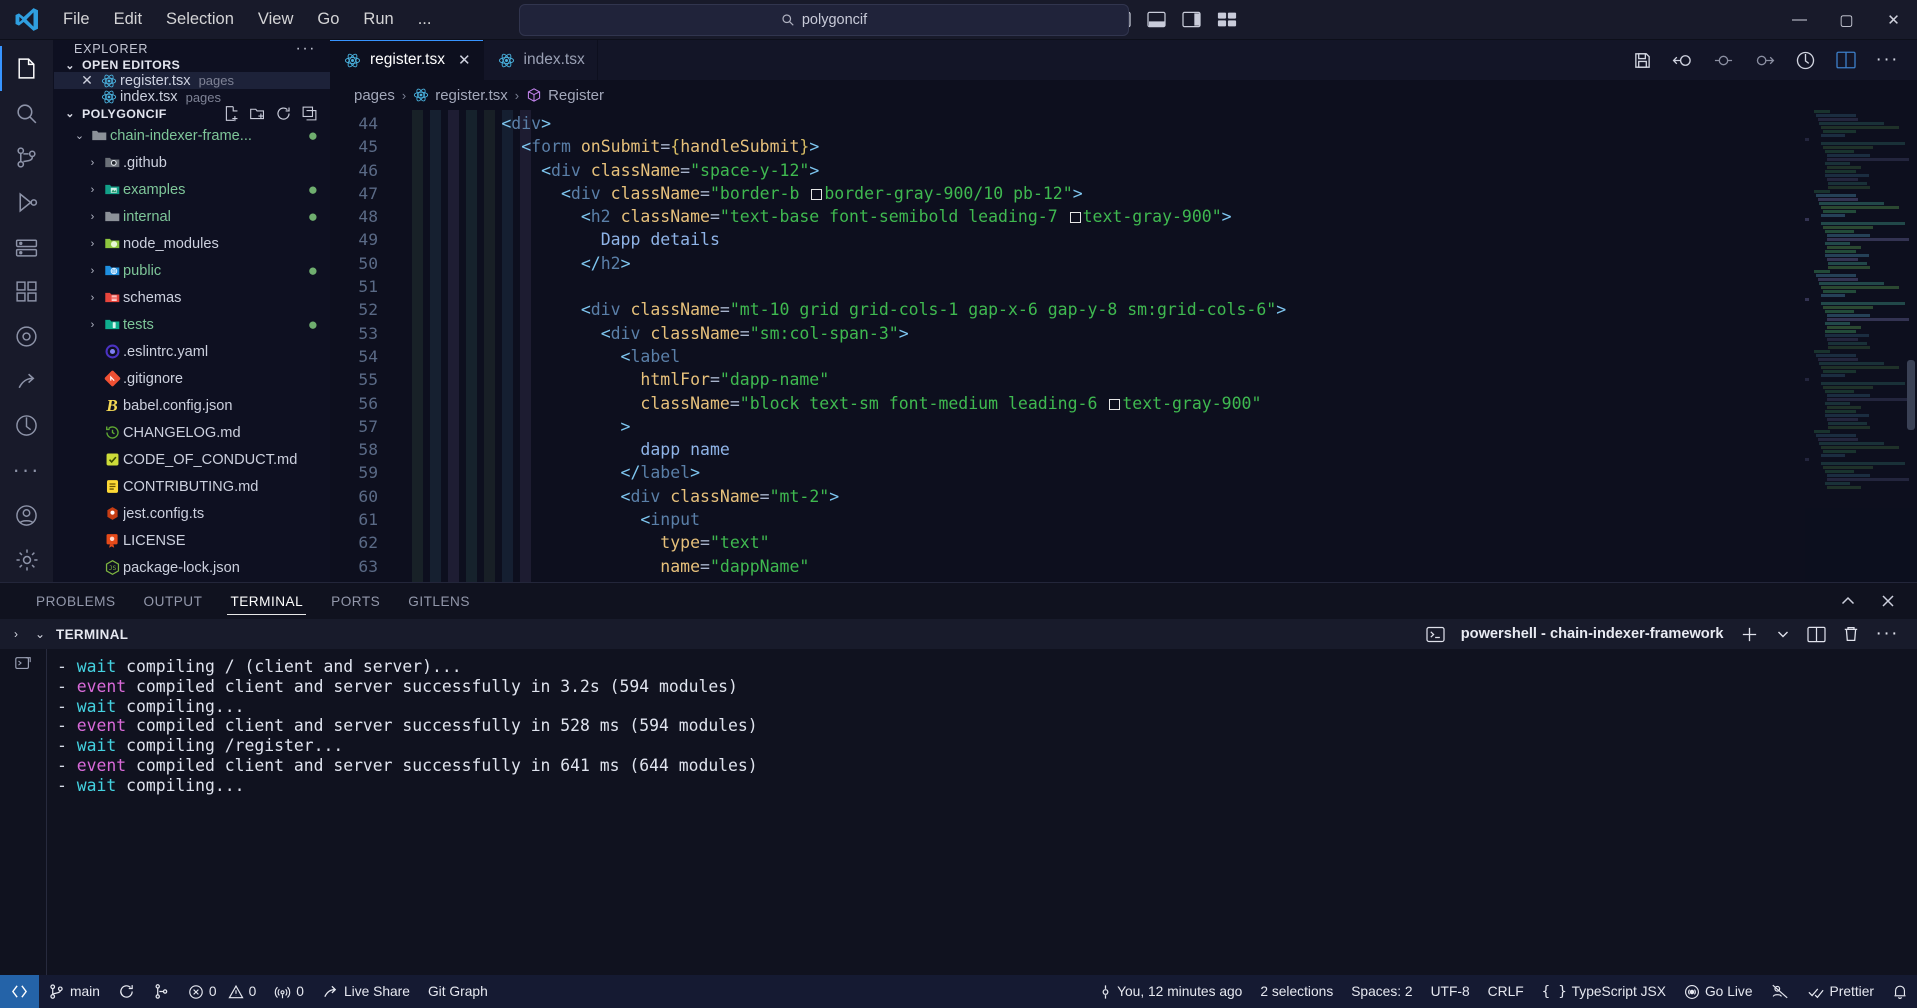 The height and width of the screenshot is (1008, 1917). I want to click on code-line: 46 <div className="space-y-12">, so click(1123, 170).